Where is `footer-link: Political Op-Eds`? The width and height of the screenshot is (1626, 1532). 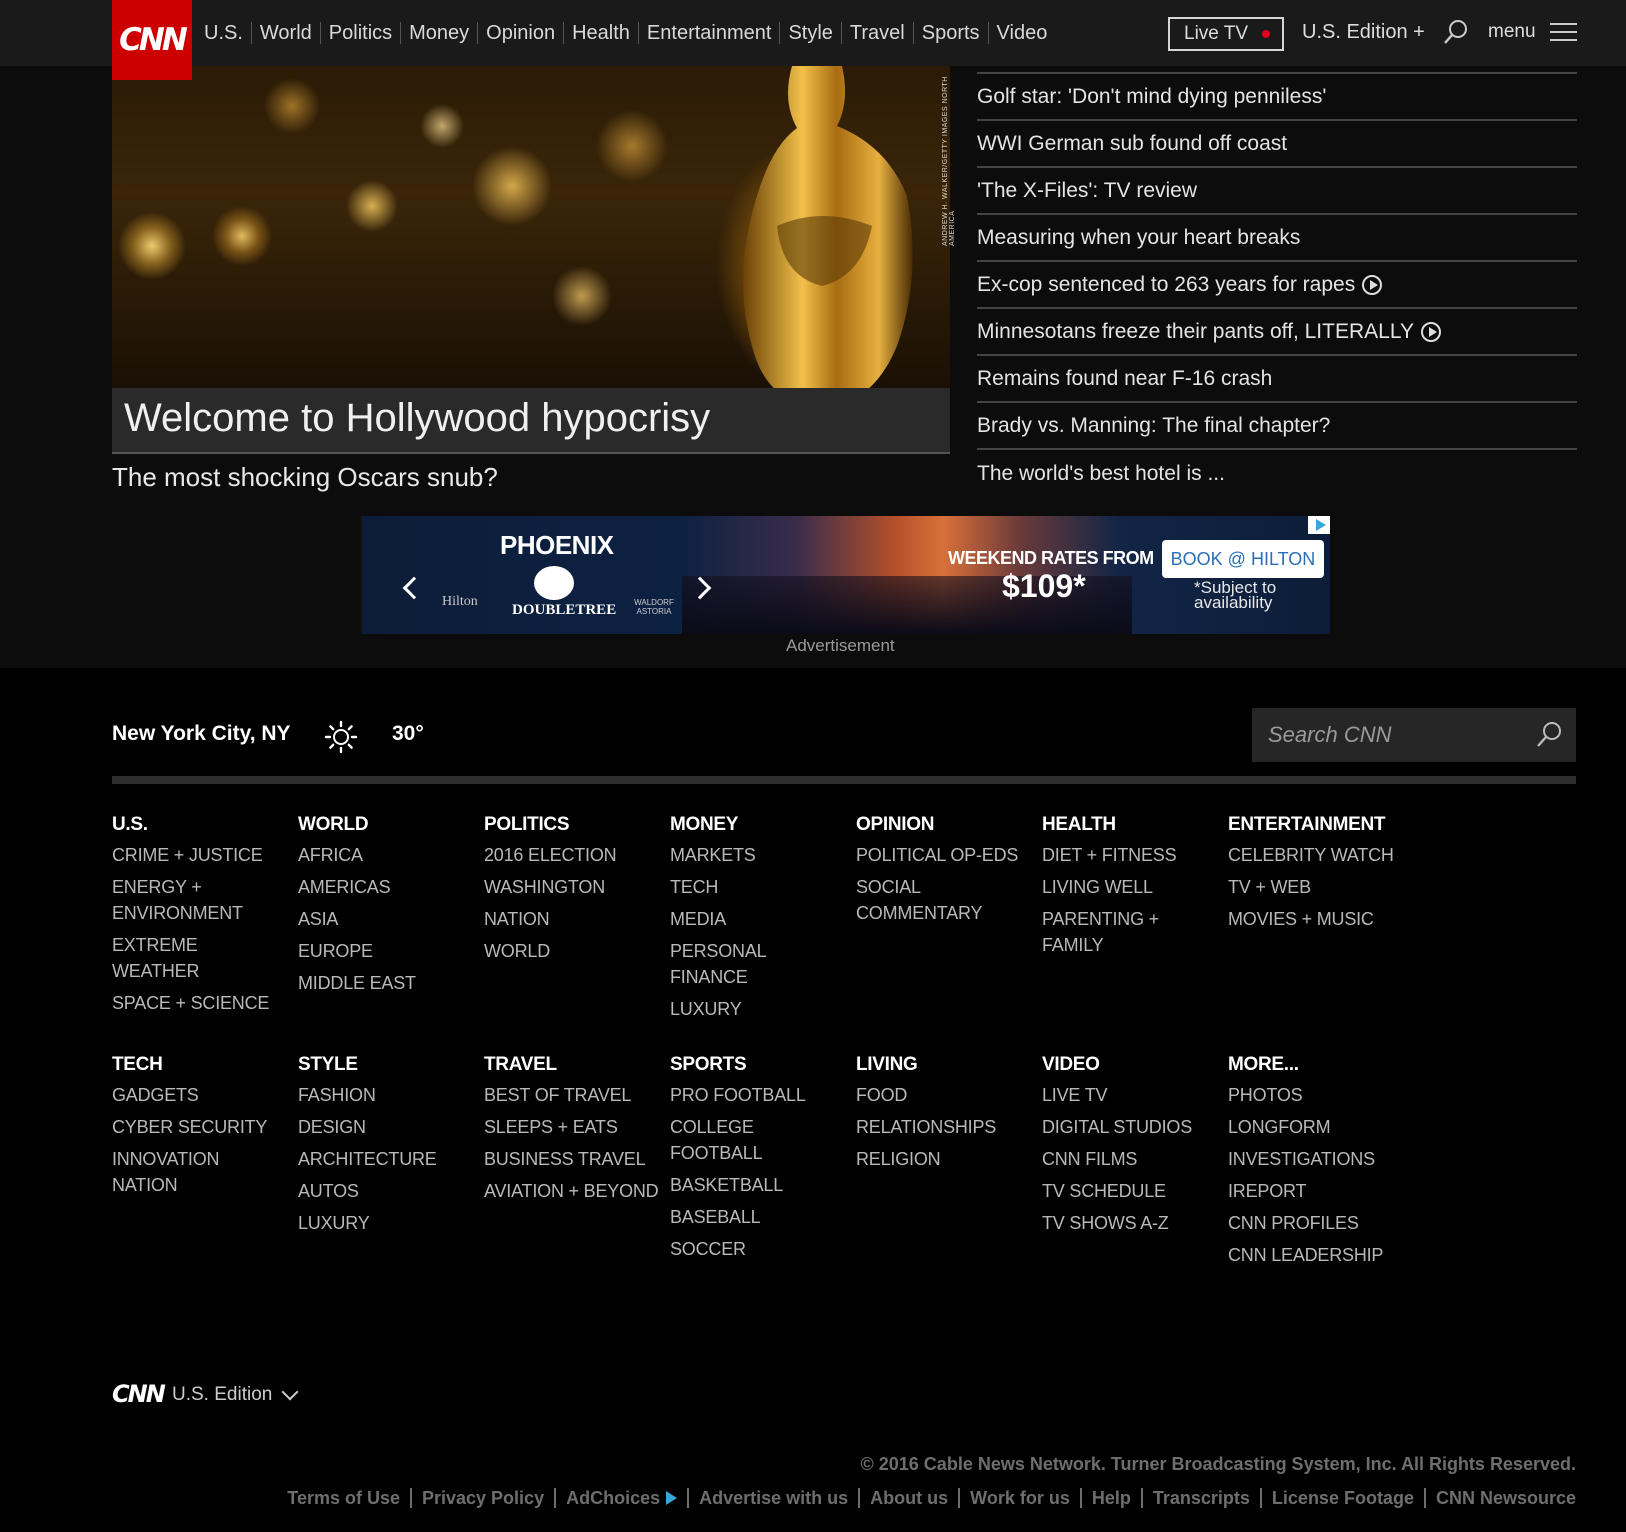
footer-link: Political Op-Eds is located at coordinates (949, 855).